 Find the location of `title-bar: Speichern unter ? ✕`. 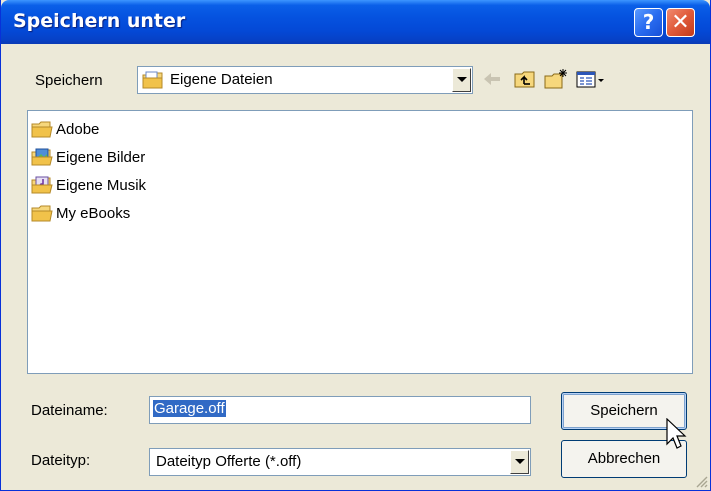

title-bar: Speichern unter ? ✕ is located at coordinates (355, 22).